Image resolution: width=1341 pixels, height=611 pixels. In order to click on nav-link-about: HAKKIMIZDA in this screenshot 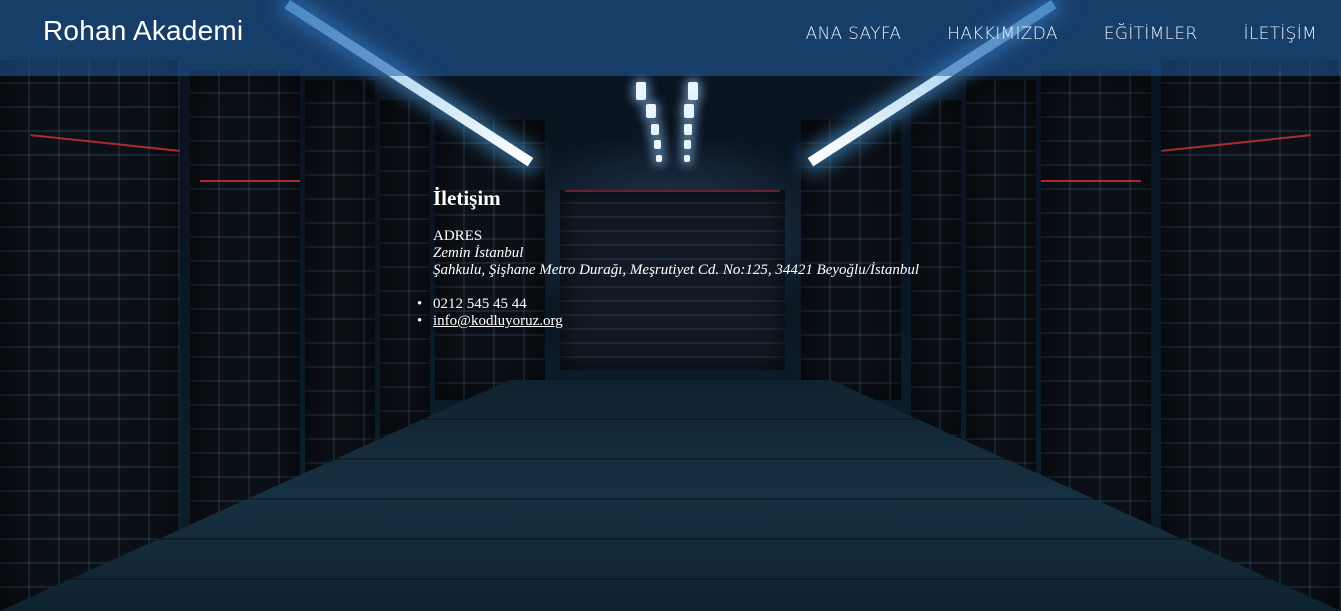, I will do `click(1002, 34)`.